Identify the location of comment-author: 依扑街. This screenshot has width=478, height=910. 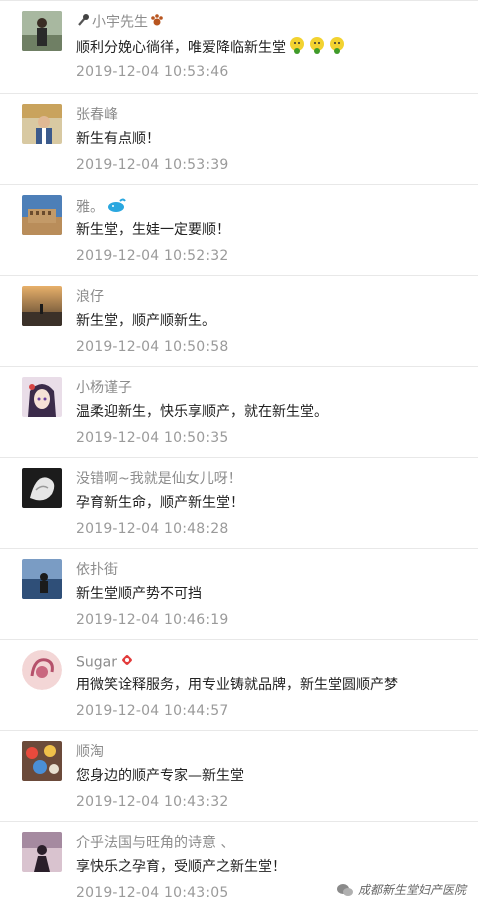
(97, 570).